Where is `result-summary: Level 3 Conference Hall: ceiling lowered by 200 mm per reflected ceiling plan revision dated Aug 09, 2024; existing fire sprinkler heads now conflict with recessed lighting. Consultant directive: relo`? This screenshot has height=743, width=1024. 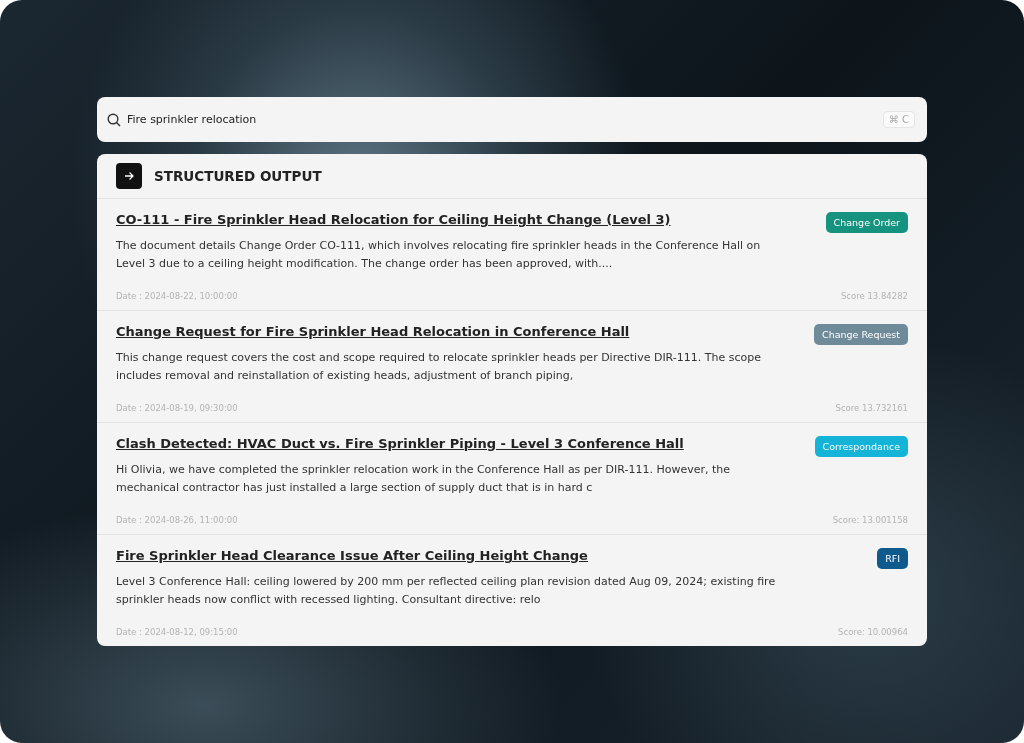
result-summary: Level 3 Conference Hall: ceiling lowered by 200 mm per reflected ceiling plan revision dated Aug 09, 2024; existing fire sprinkler heads now conflict with recessed lighting. Consultant directive: relo is located at coordinates (446, 591).